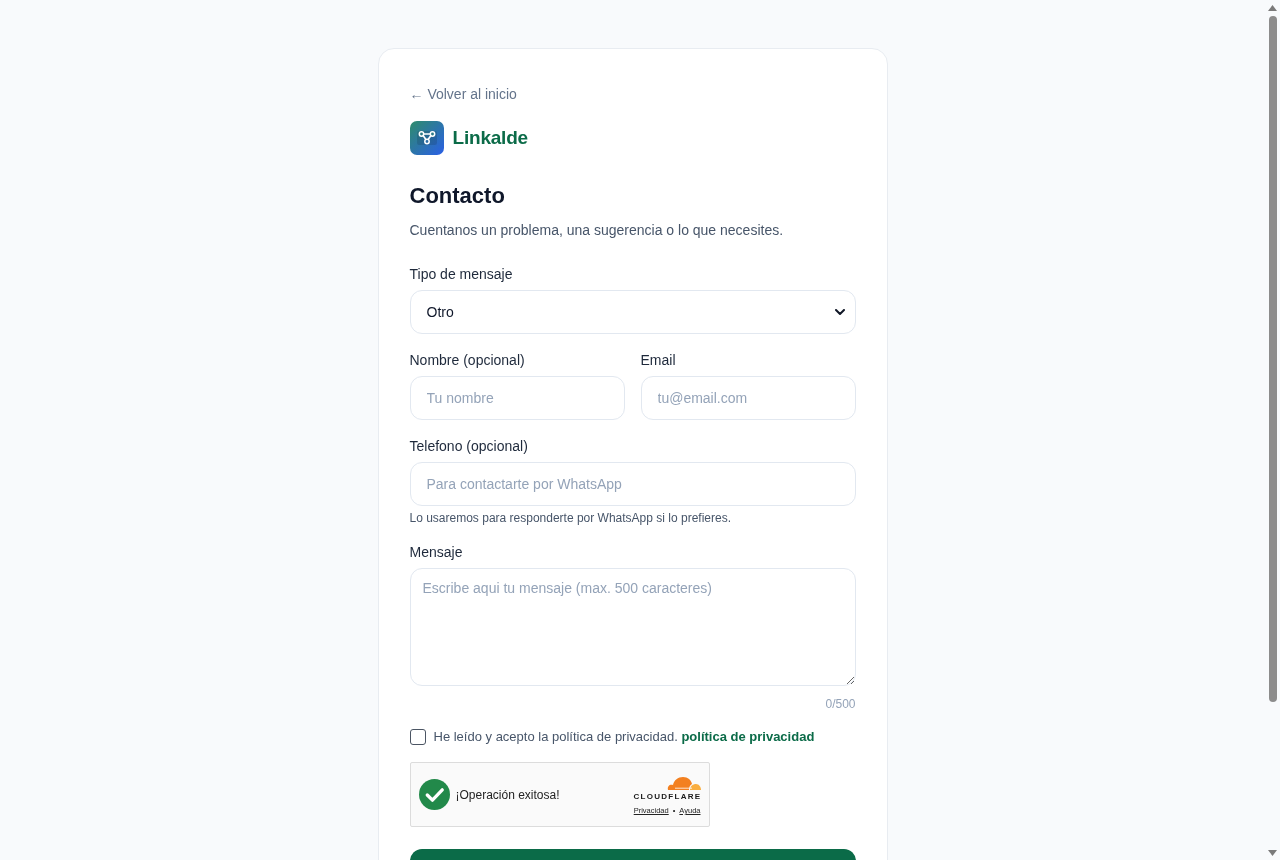  What do you see at coordinates (1272, 8) in the screenshot?
I see `scroll-up-arrow-icon` at bounding box center [1272, 8].